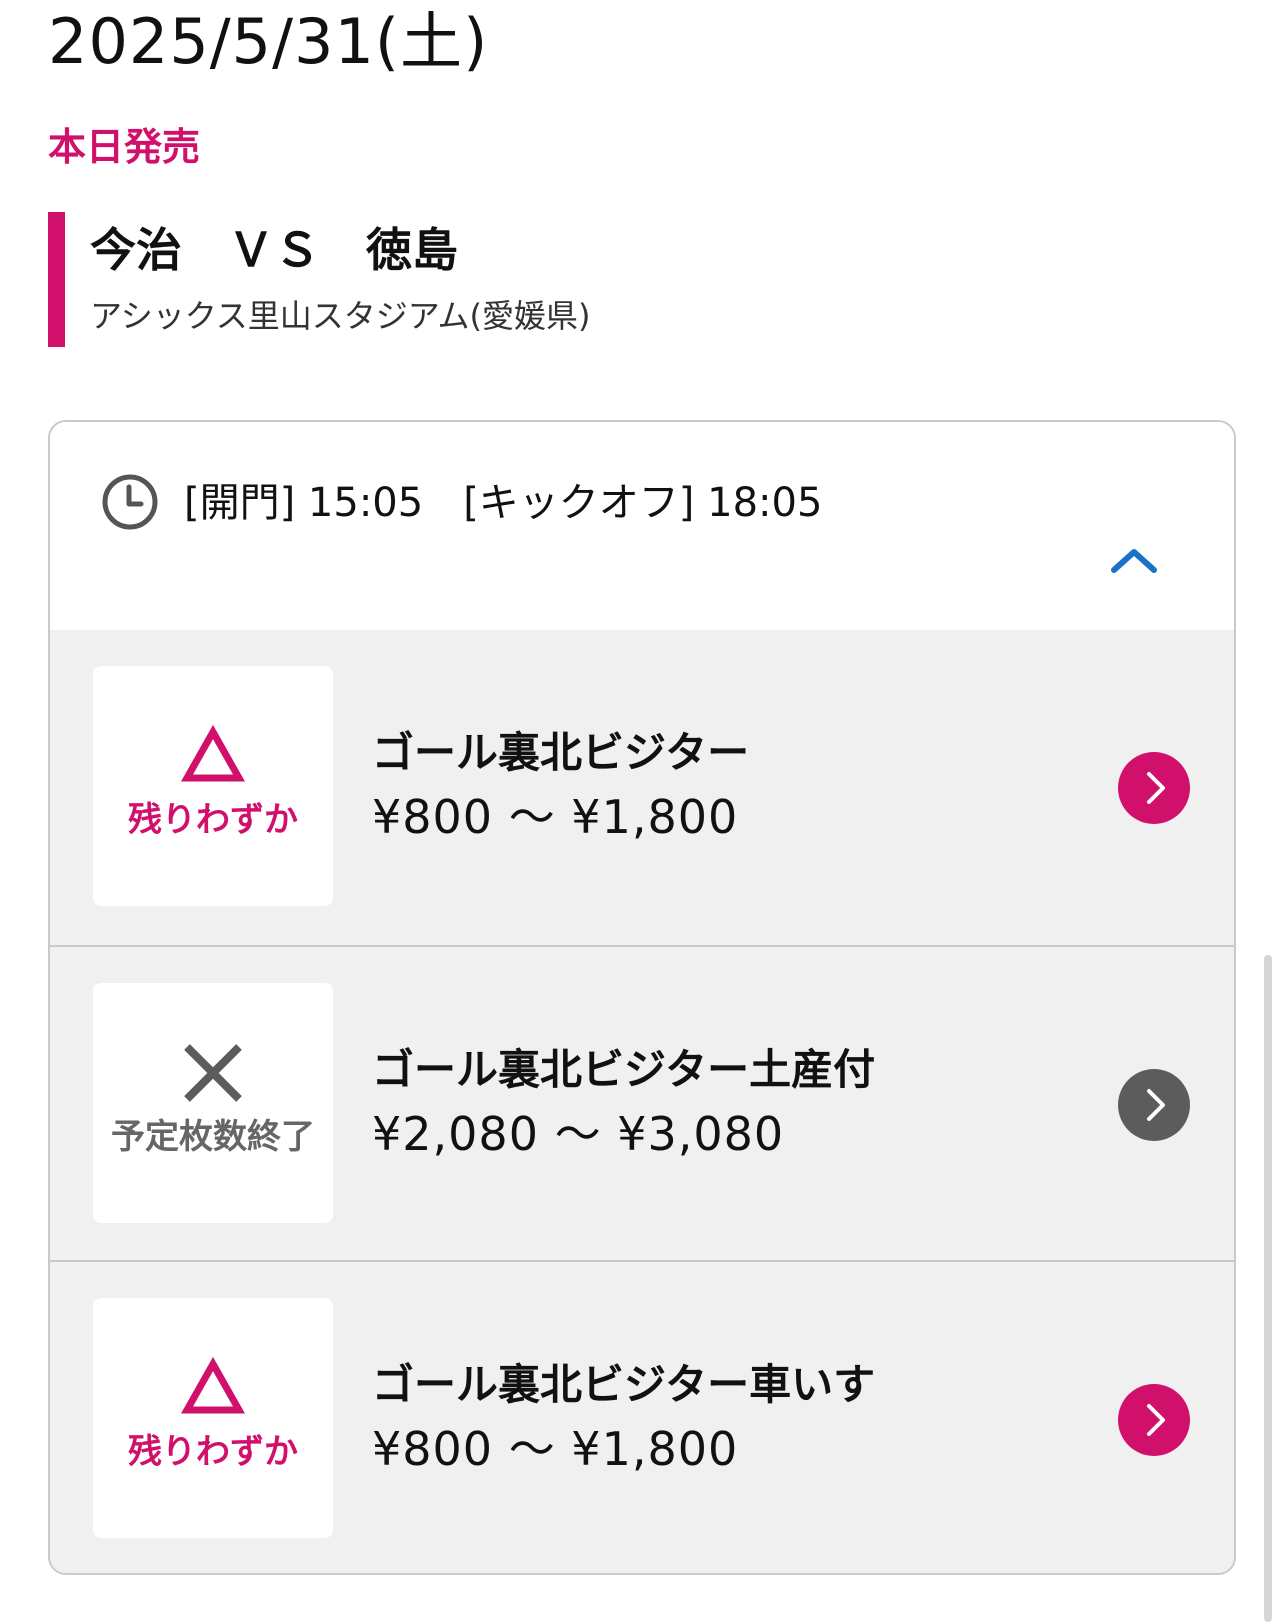  What do you see at coordinates (503, 503) in the screenshot?
I see `gate-kickoff-times: [開門] 15:05 [キックオフ] 18:05` at bounding box center [503, 503].